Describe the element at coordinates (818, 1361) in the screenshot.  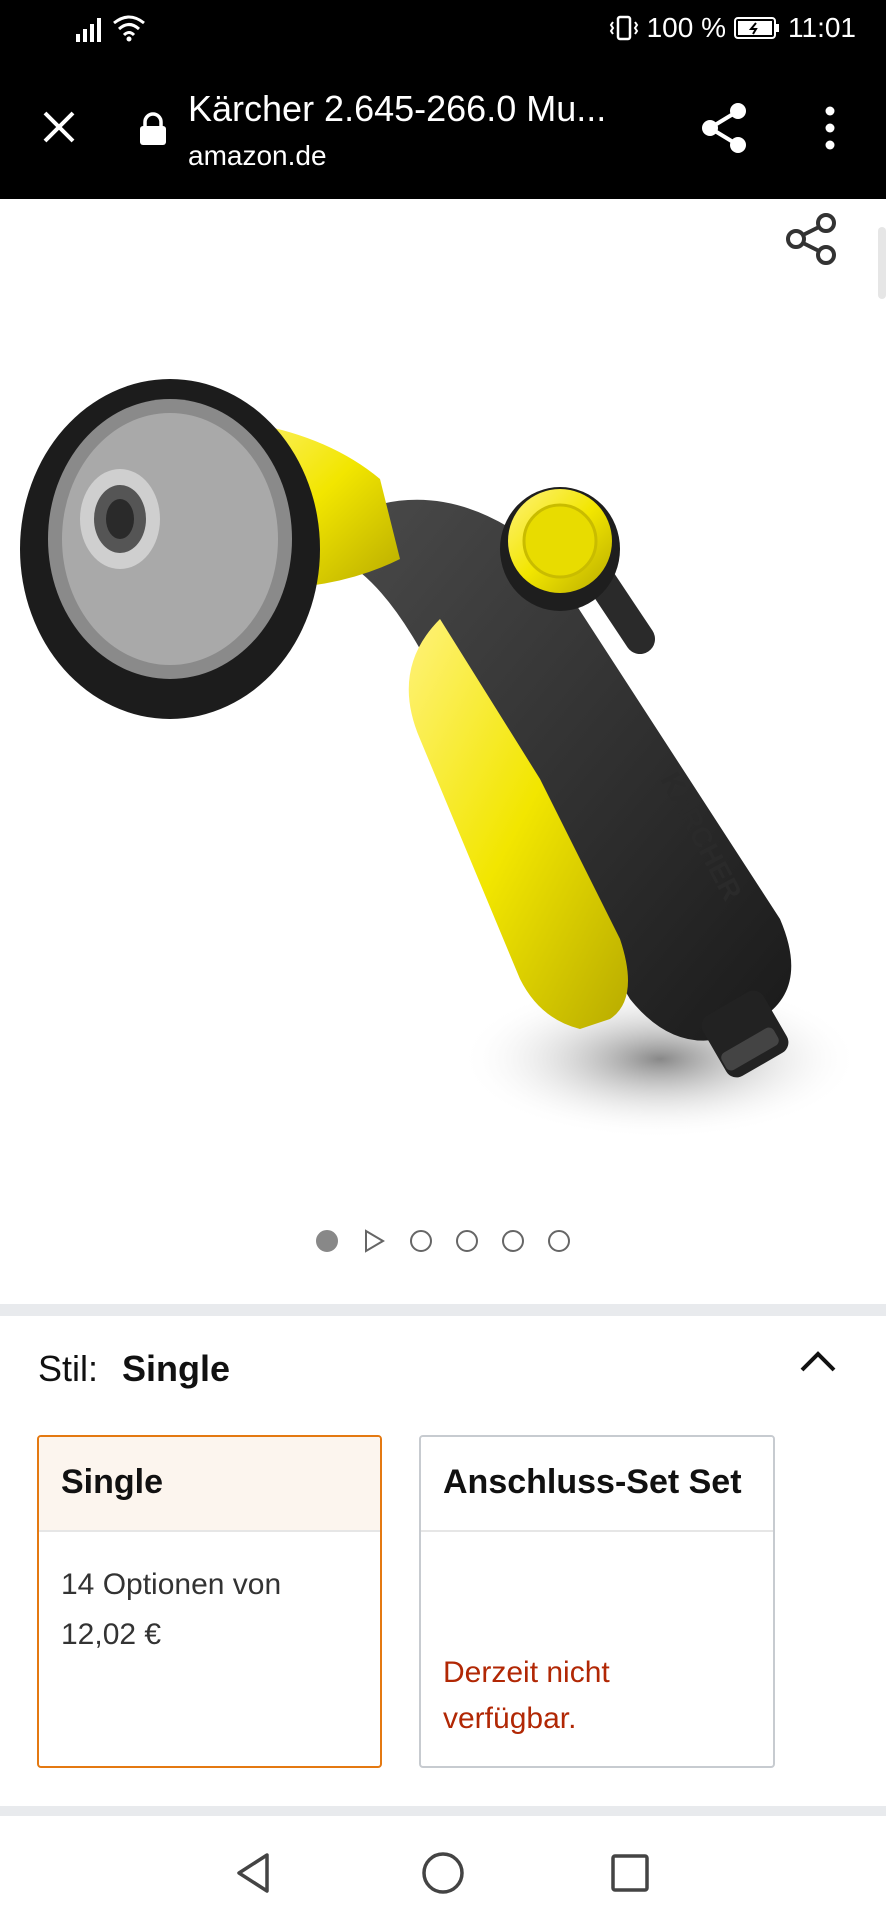
I see `chevron-up-icon` at that location.